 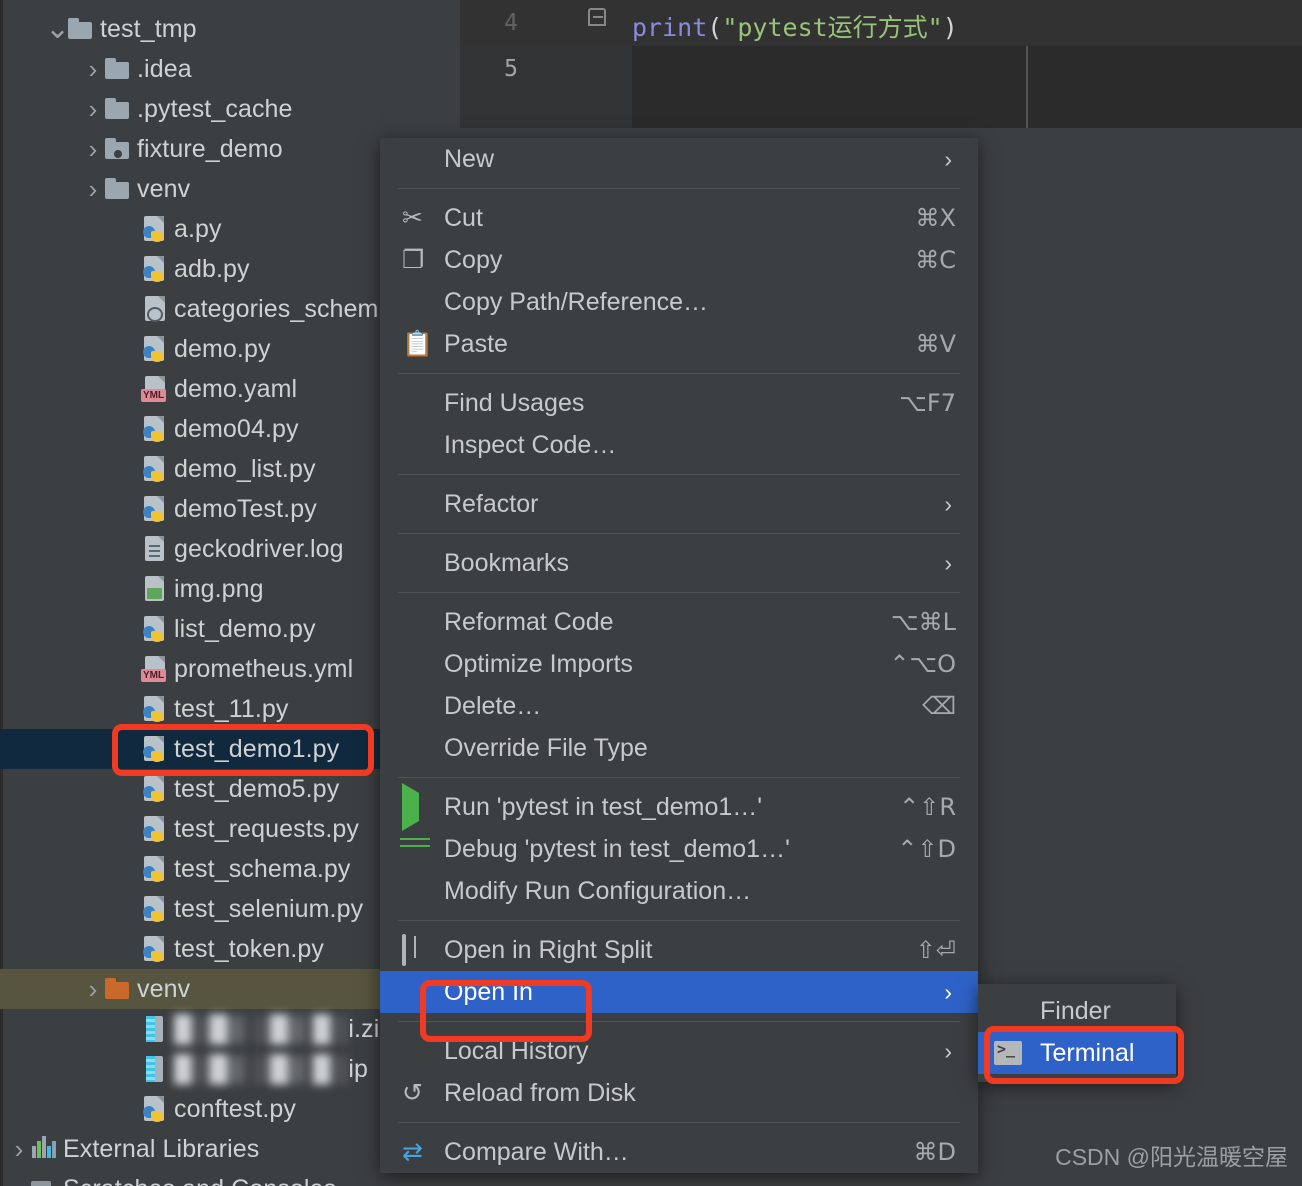 I want to click on tree-item-label: demo.py, so click(x=222, y=348).